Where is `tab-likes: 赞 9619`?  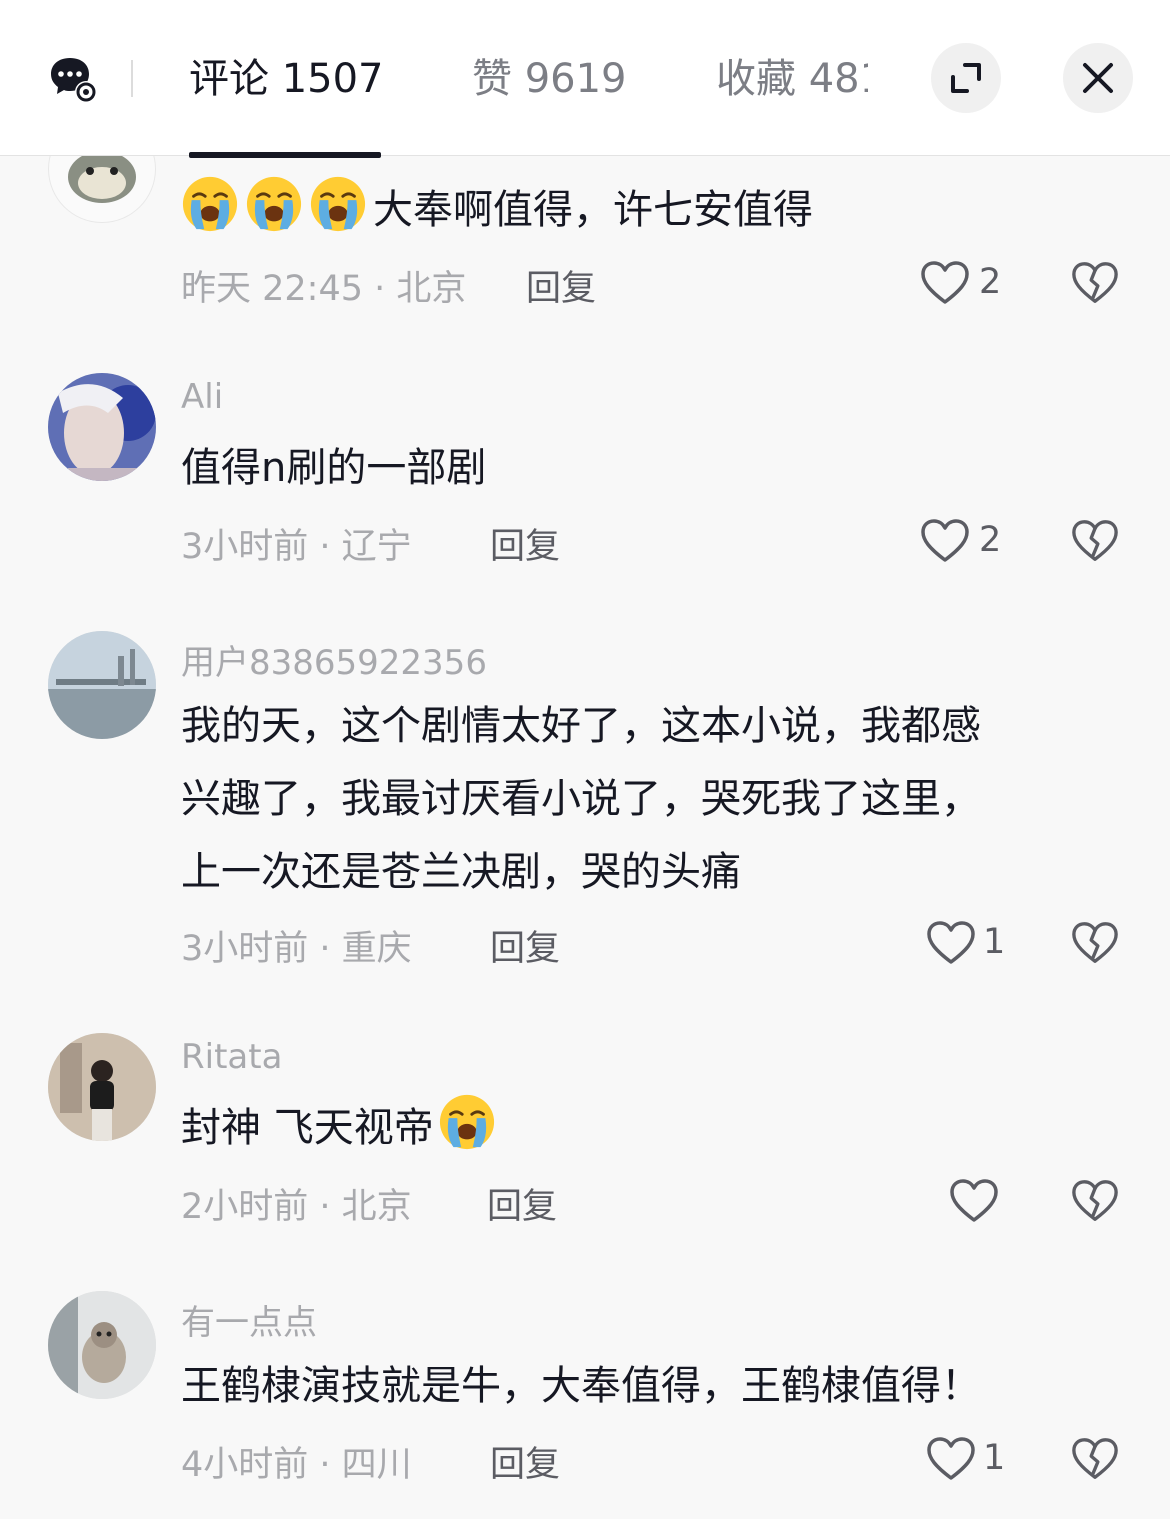
tab-likes: 赞 9619 is located at coordinates (549, 79).